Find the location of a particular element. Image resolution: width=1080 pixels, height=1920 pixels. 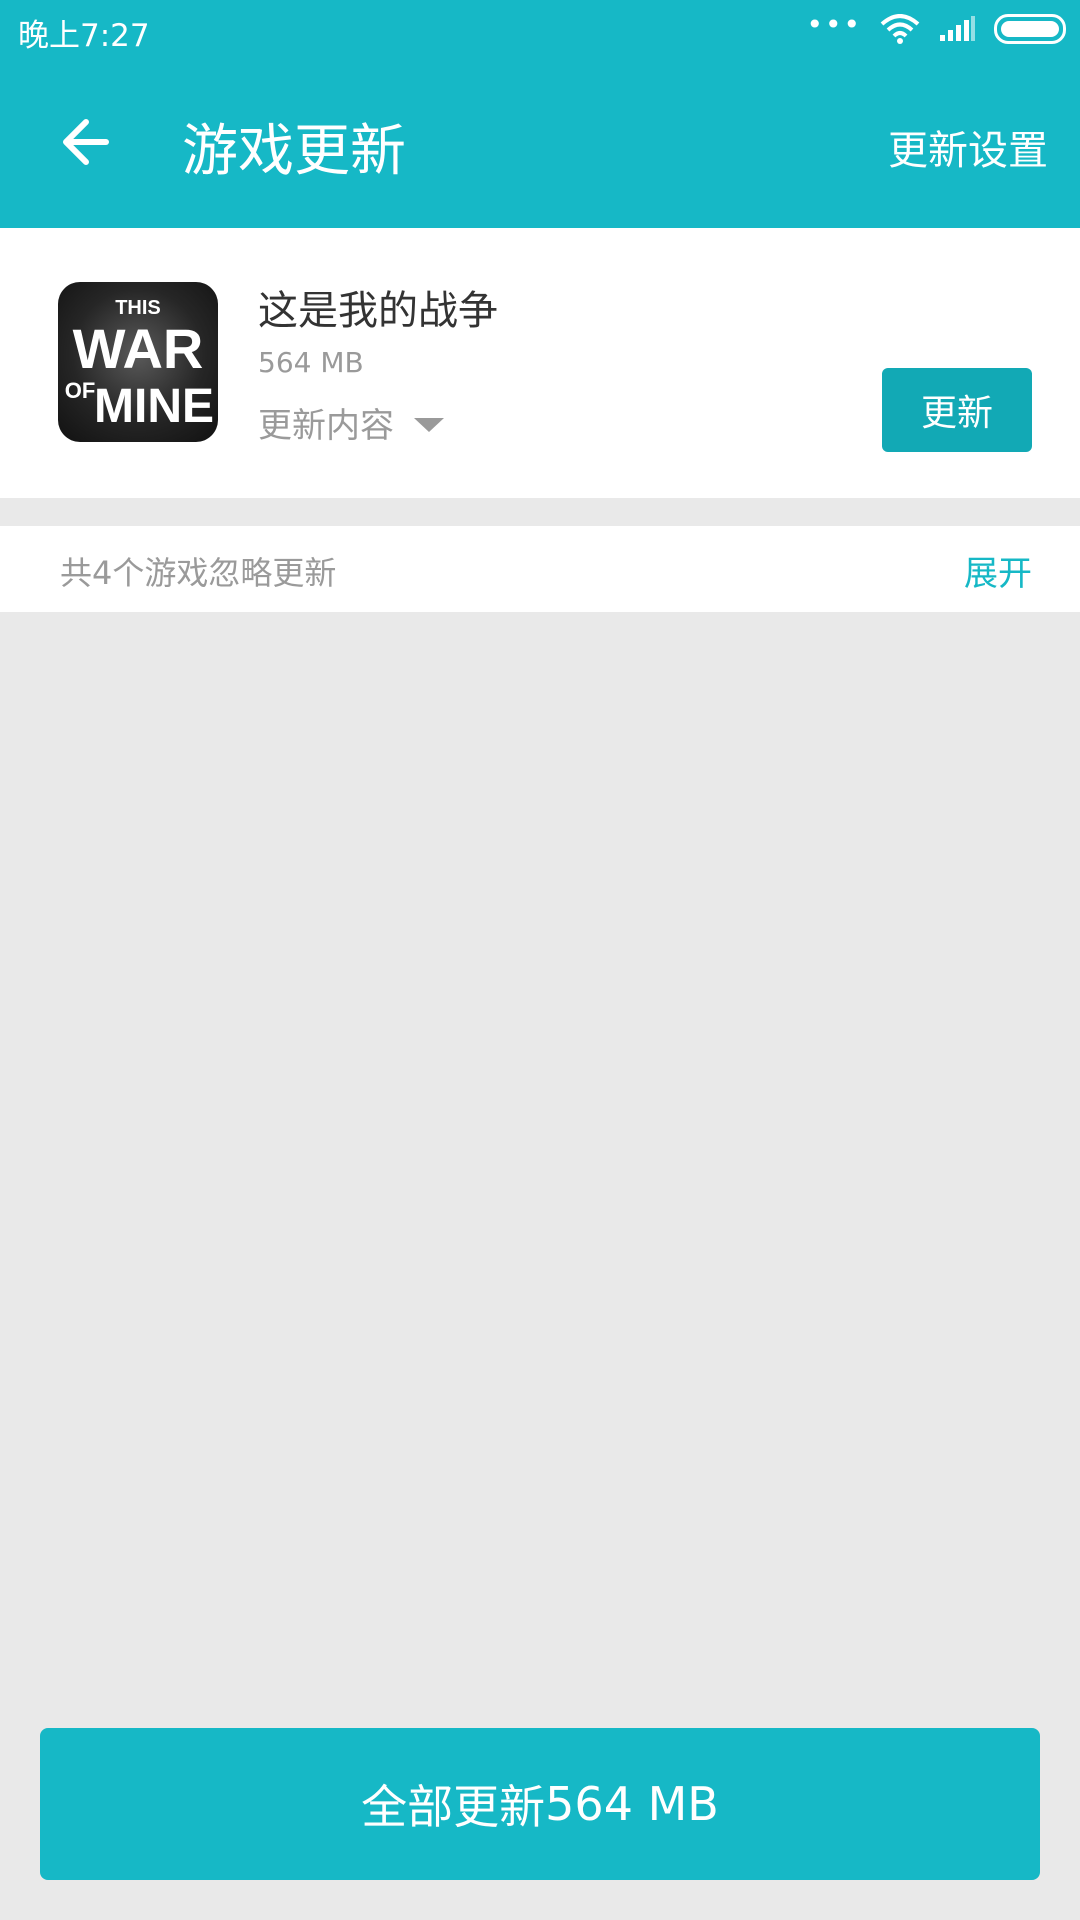

update-item: THIS WAR OF MINE 这是我的战争 564 MB 更新内容 更新 is located at coordinates (540, 363).